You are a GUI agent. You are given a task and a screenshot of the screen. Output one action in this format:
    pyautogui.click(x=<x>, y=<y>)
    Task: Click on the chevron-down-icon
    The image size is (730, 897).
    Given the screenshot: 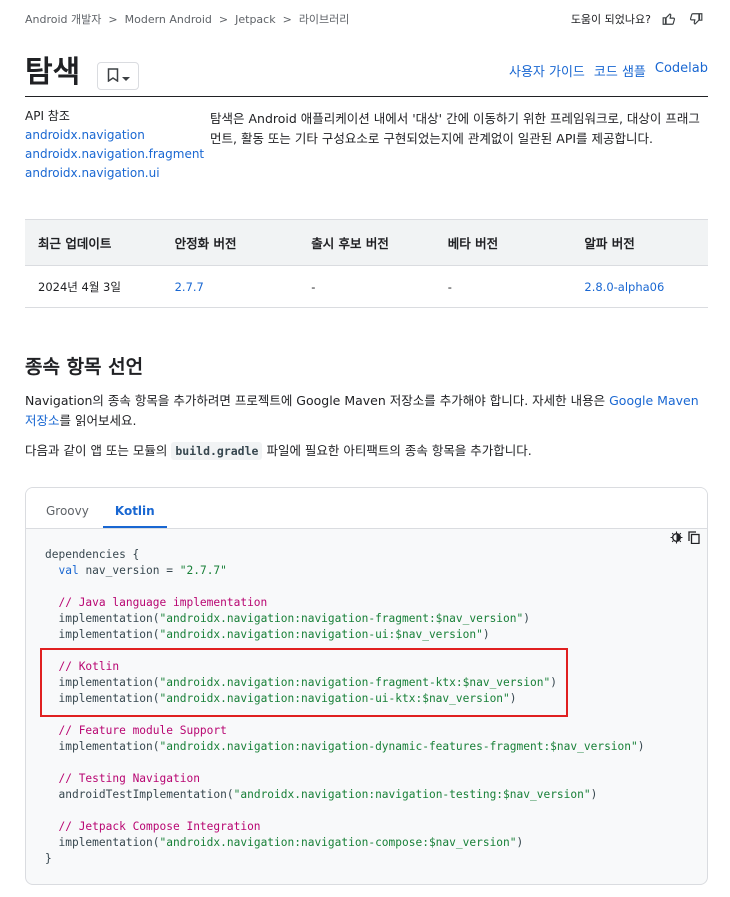 What is the action you would take?
    pyautogui.click(x=125, y=76)
    